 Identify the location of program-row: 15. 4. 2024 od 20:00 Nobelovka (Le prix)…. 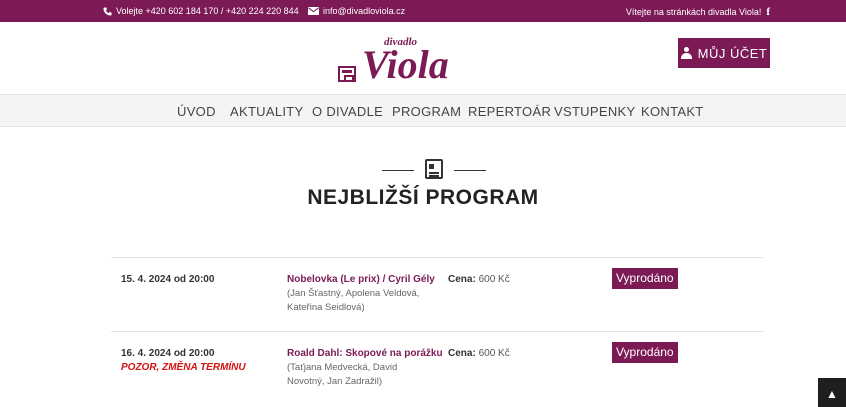
(437, 294).